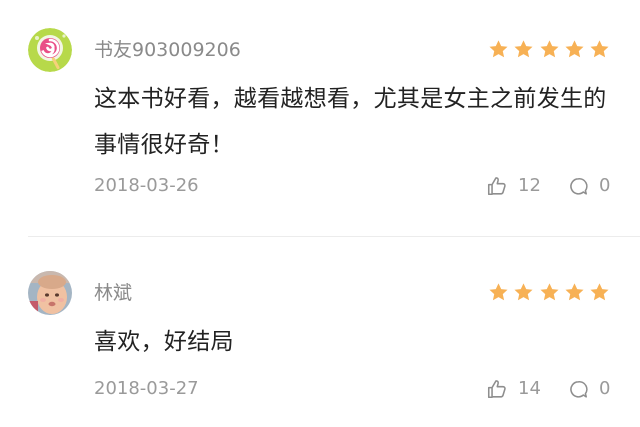 This screenshot has height=427, width=640. I want to click on like-count: 14, so click(529, 388).